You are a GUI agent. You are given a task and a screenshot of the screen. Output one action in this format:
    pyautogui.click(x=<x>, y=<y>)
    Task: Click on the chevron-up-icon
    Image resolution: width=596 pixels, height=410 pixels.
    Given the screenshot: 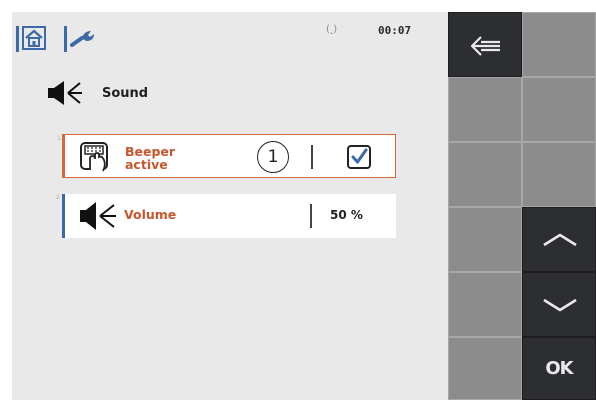 What is the action you would take?
    pyautogui.click(x=560, y=240)
    